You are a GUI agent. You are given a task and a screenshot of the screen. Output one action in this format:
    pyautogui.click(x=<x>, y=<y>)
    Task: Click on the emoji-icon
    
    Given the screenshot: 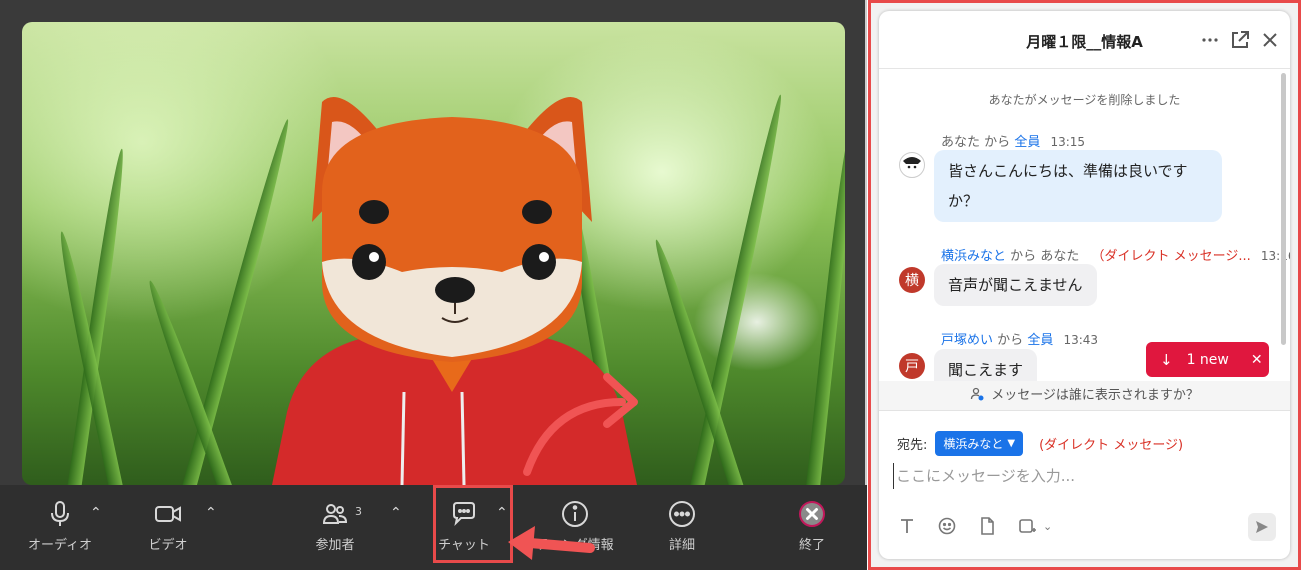 What is the action you would take?
    pyautogui.click(x=947, y=526)
    